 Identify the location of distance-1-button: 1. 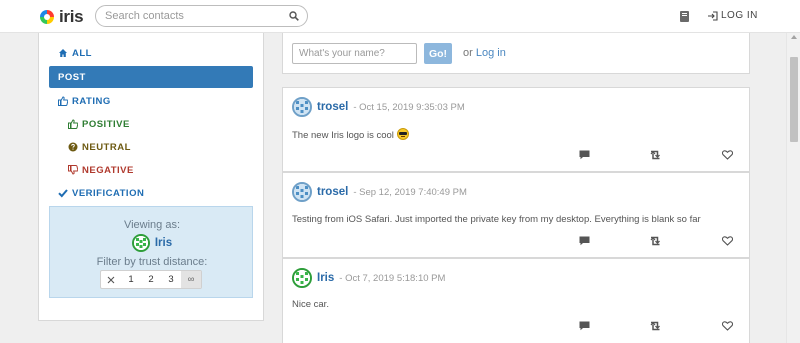
(131, 279).